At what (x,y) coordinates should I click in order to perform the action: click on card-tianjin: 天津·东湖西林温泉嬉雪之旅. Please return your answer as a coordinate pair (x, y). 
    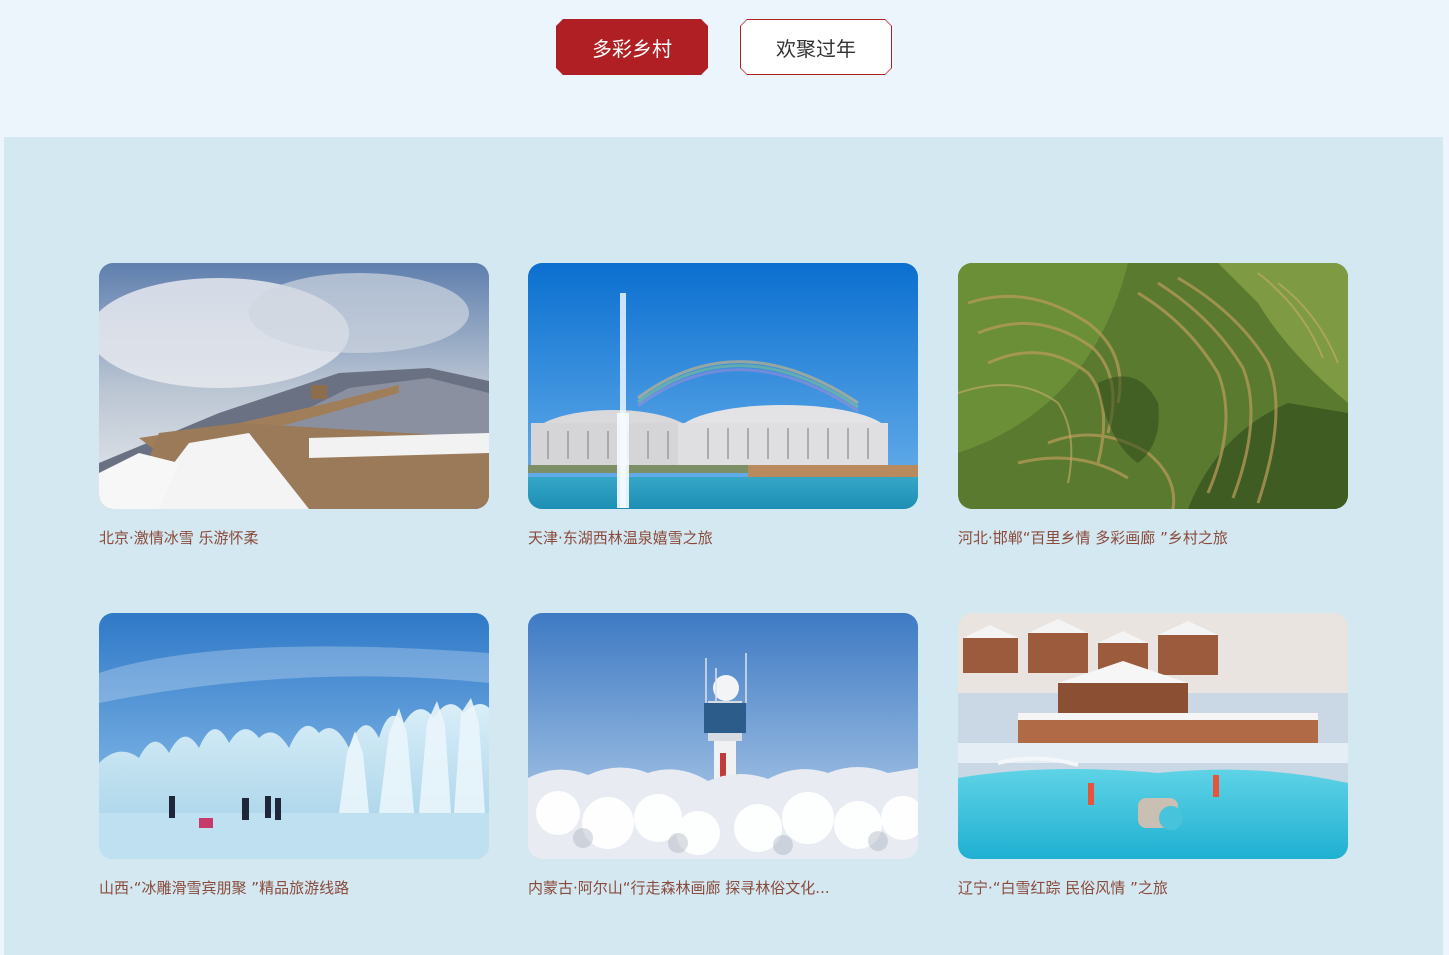
    Looking at the image, I should click on (723, 405).